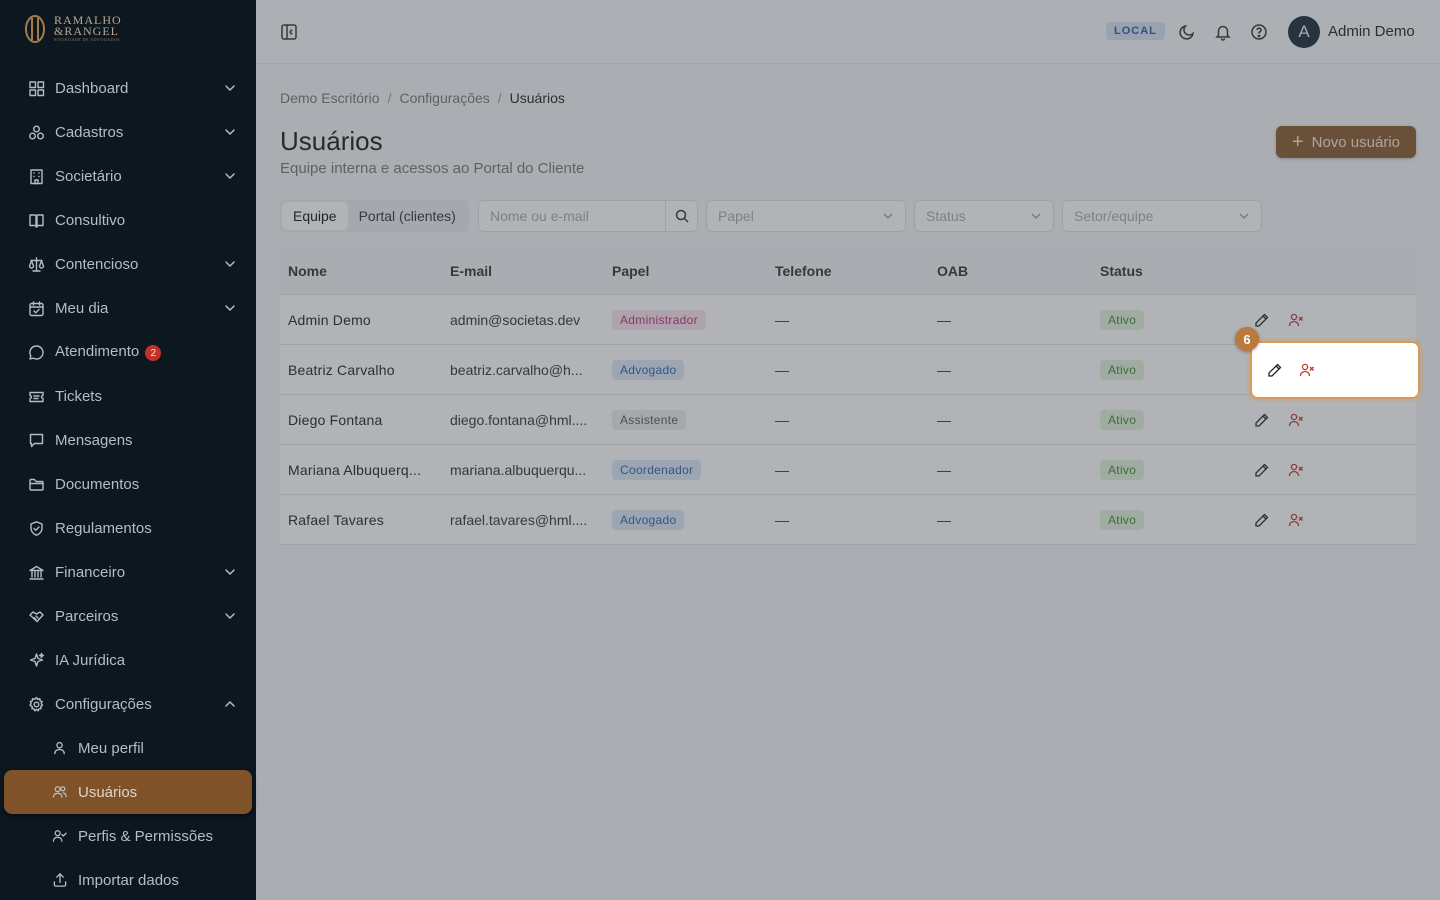  Describe the element at coordinates (1307, 370) in the screenshot. I see `deactivate-user-icon` at that location.